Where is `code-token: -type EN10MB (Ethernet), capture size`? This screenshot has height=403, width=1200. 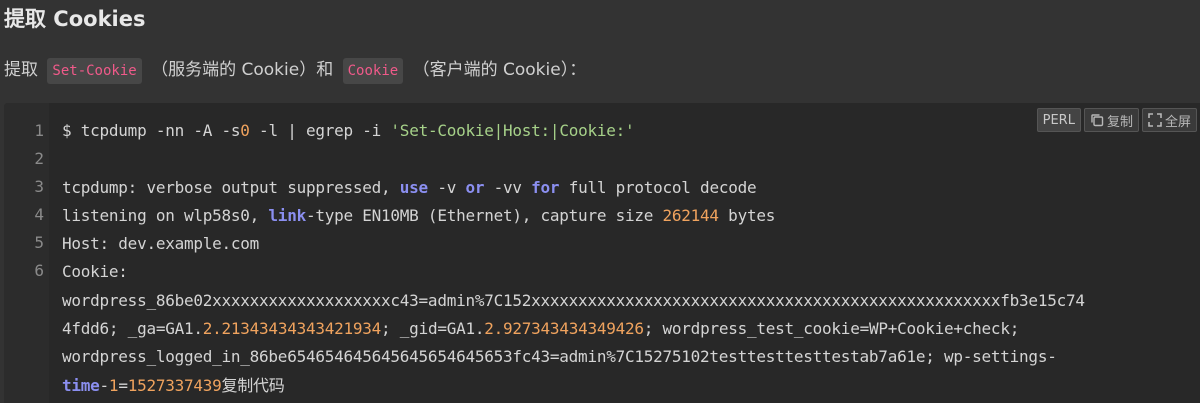
code-token: -type EN10MB (Ethernet), capture size is located at coordinates (484, 215).